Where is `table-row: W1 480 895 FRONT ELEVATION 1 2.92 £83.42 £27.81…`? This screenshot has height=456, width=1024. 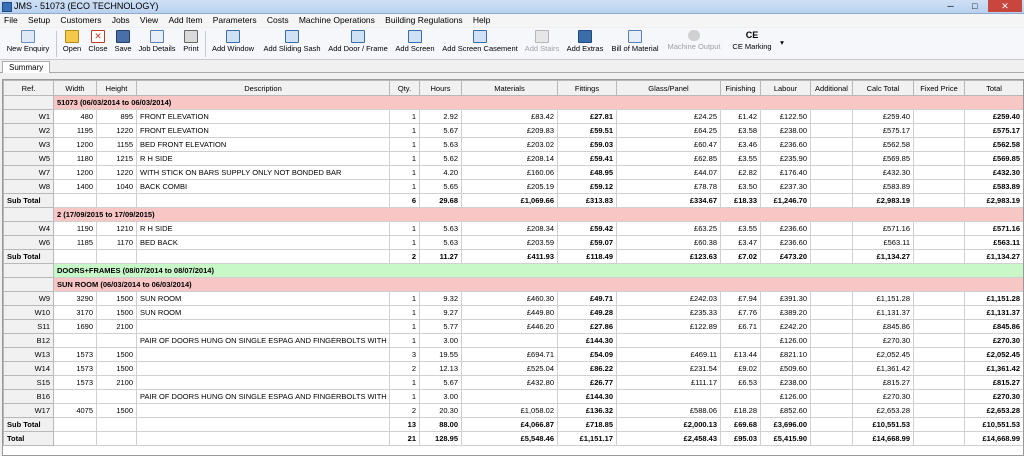
table-row: W1 480 895 FRONT ELEVATION 1 2.92 £83.42 £27.81… is located at coordinates (513, 116).